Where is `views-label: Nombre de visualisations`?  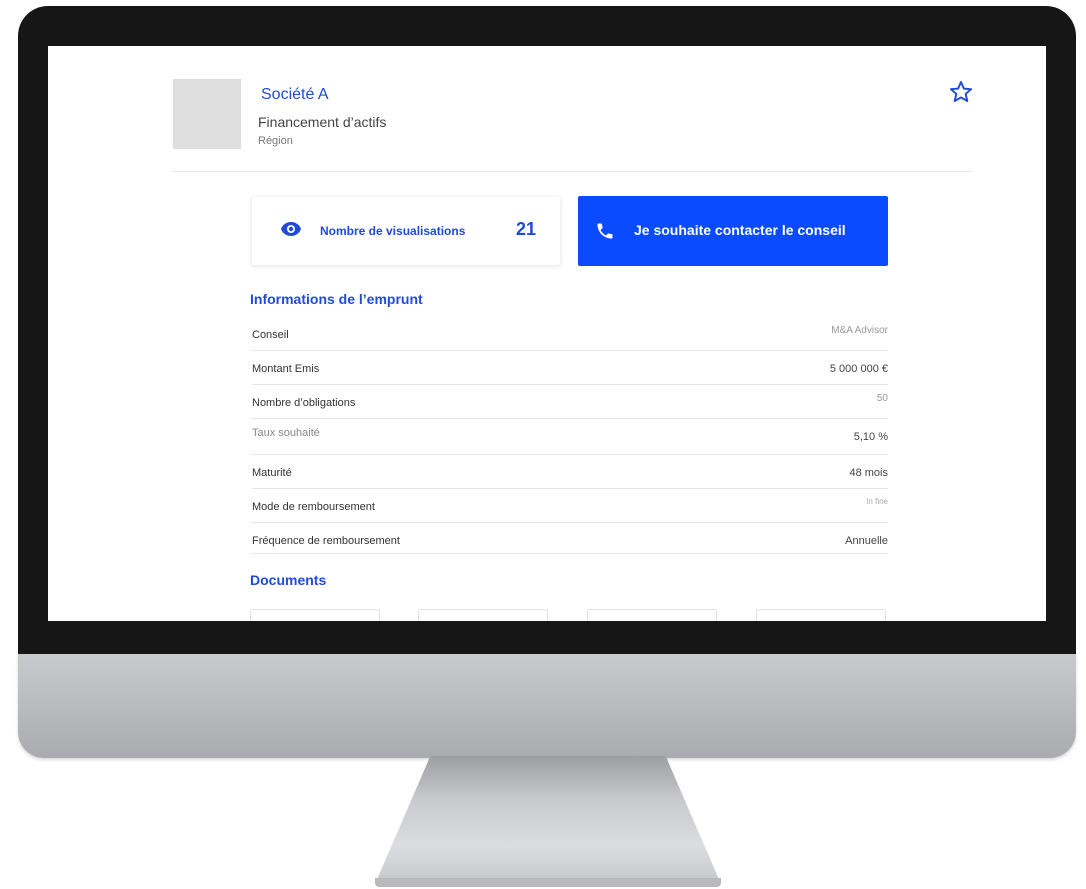 views-label: Nombre de visualisations is located at coordinates (393, 231).